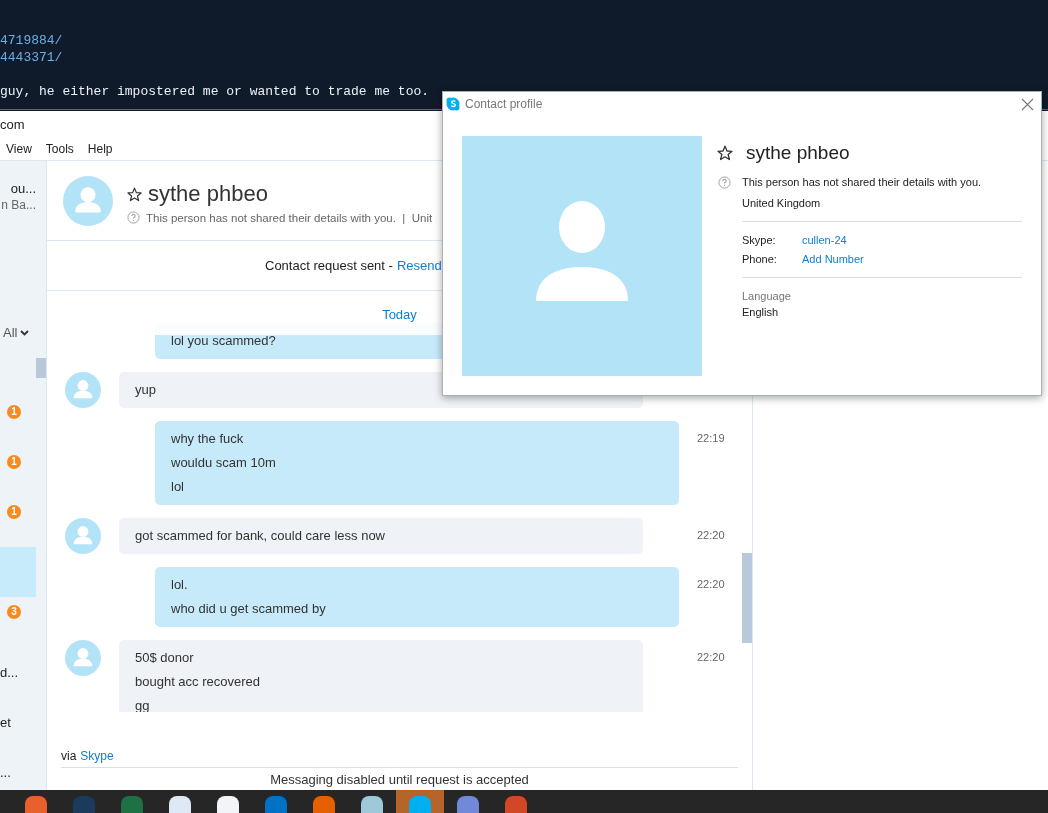  Describe the element at coordinates (399, 315) in the screenshot. I see `day-label: Today` at that location.